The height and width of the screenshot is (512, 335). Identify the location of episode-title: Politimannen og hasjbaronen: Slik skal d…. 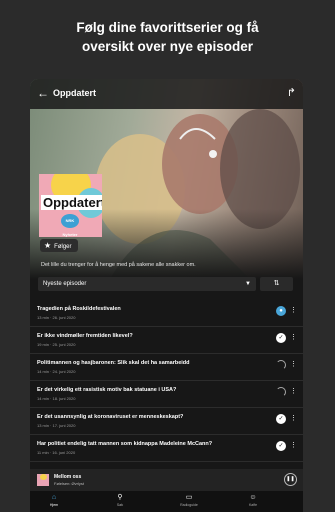
(113, 363).